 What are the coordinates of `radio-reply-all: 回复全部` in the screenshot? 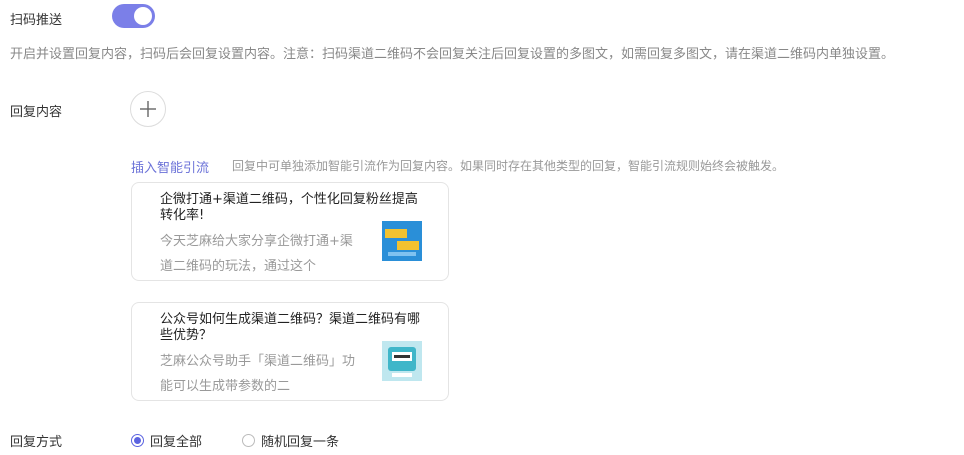 It's located at (166, 440).